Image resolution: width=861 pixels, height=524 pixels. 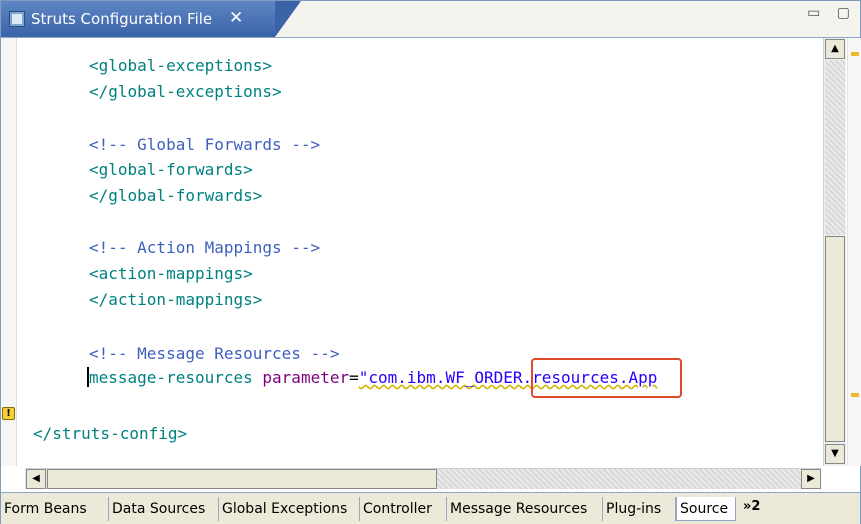 What do you see at coordinates (831, 13) in the screenshot?
I see `window-controls: ▭ ▢` at bounding box center [831, 13].